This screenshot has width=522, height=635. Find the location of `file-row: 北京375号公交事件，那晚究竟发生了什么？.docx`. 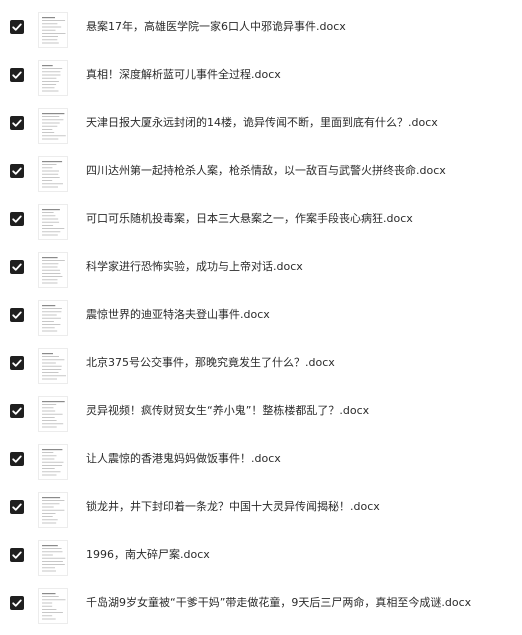

file-row: 北京375号公交事件，那晚究竟发生了什么？.docx is located at coordinates (261, 372).